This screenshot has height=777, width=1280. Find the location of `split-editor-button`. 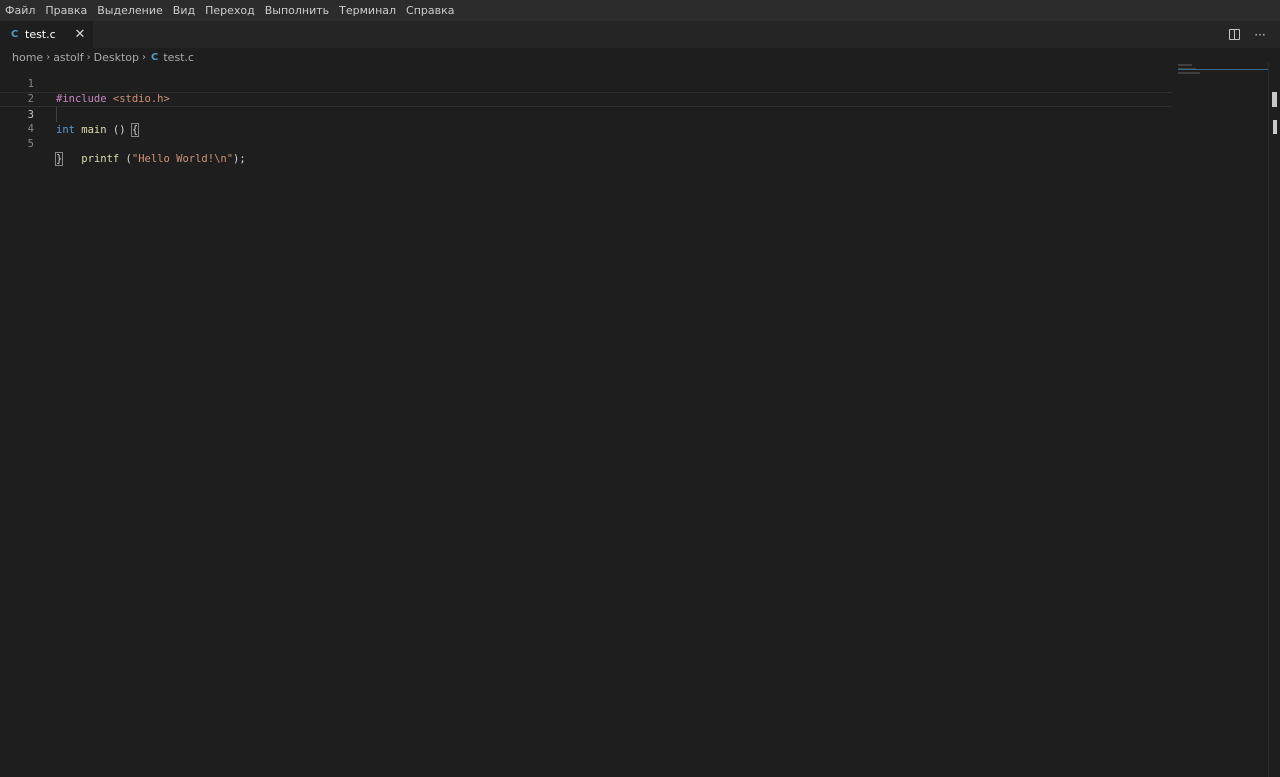

split-editor-button is located at coordinates (1234, 35).